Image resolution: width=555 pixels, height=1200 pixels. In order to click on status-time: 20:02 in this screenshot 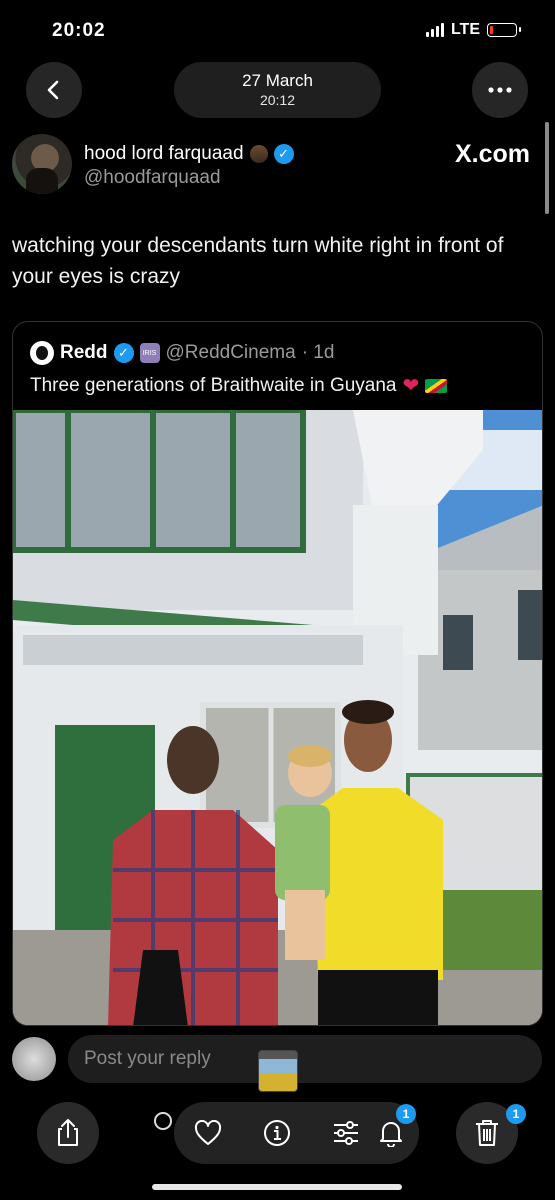, I will do `click(79, 30)`.